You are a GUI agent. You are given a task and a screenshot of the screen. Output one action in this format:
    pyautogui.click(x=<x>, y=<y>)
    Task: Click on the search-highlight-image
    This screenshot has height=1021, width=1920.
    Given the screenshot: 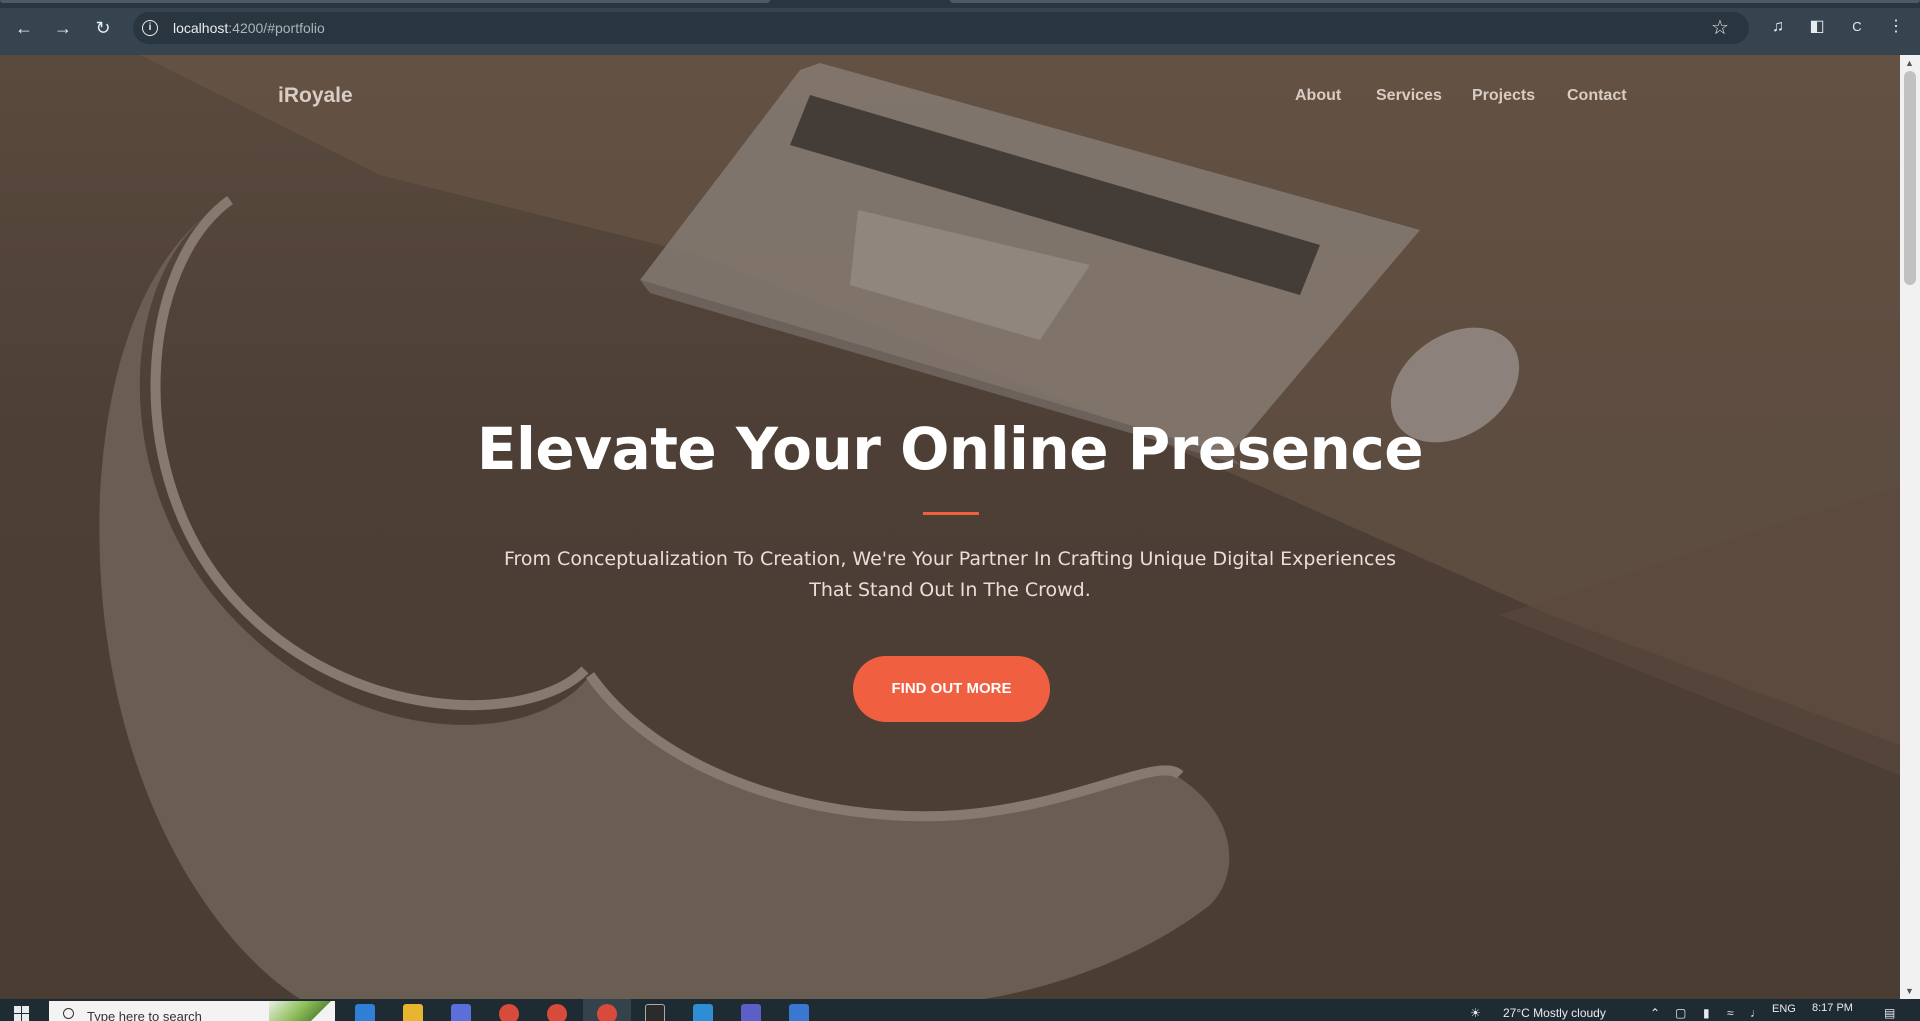 What is the action you would take?
    pyautogui.click(x=302, y=1011)
    